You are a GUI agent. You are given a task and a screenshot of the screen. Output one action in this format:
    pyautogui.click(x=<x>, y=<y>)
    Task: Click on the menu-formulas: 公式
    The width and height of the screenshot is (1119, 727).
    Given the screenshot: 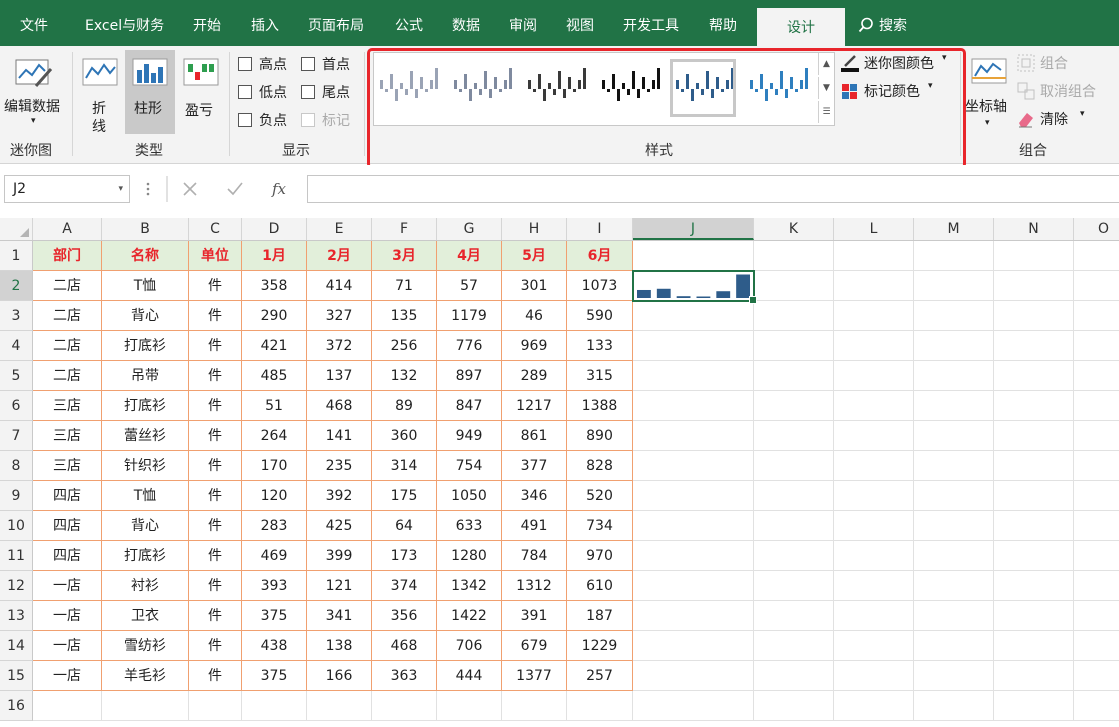 What is the action you would take?
    pyautogui.click(x=409, y=23)
    